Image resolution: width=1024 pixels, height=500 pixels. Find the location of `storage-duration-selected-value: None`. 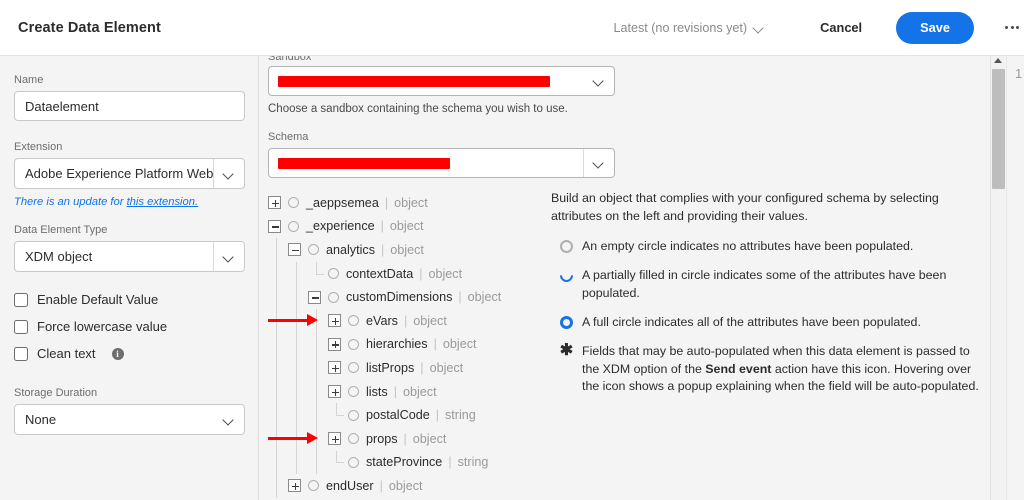

storage-duration-selected-value: None is located at coordinates (41, 419).